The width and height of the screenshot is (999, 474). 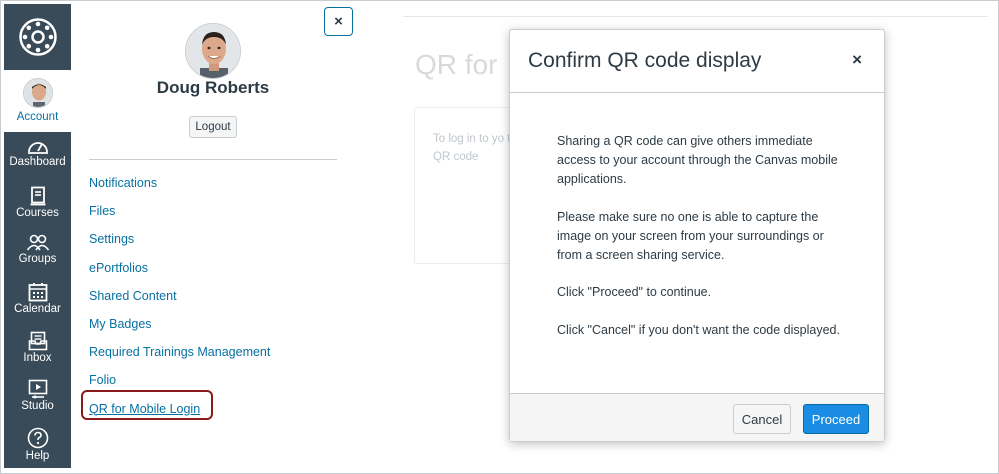 I want to click on nav-item-label: Studio, so click(x=37, y=406).